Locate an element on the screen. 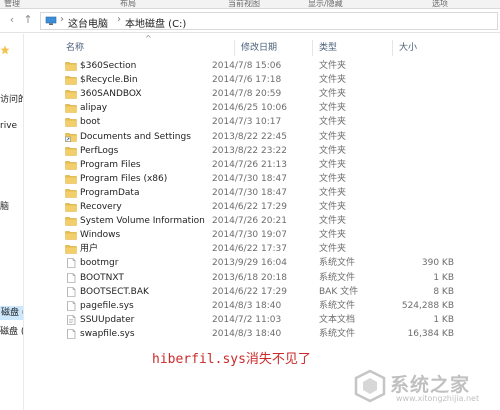 This screenshot has height=410, width=500. file-row: Windows 2014/7/30 19:07 文件夹 is located at coordinates (282, 235).